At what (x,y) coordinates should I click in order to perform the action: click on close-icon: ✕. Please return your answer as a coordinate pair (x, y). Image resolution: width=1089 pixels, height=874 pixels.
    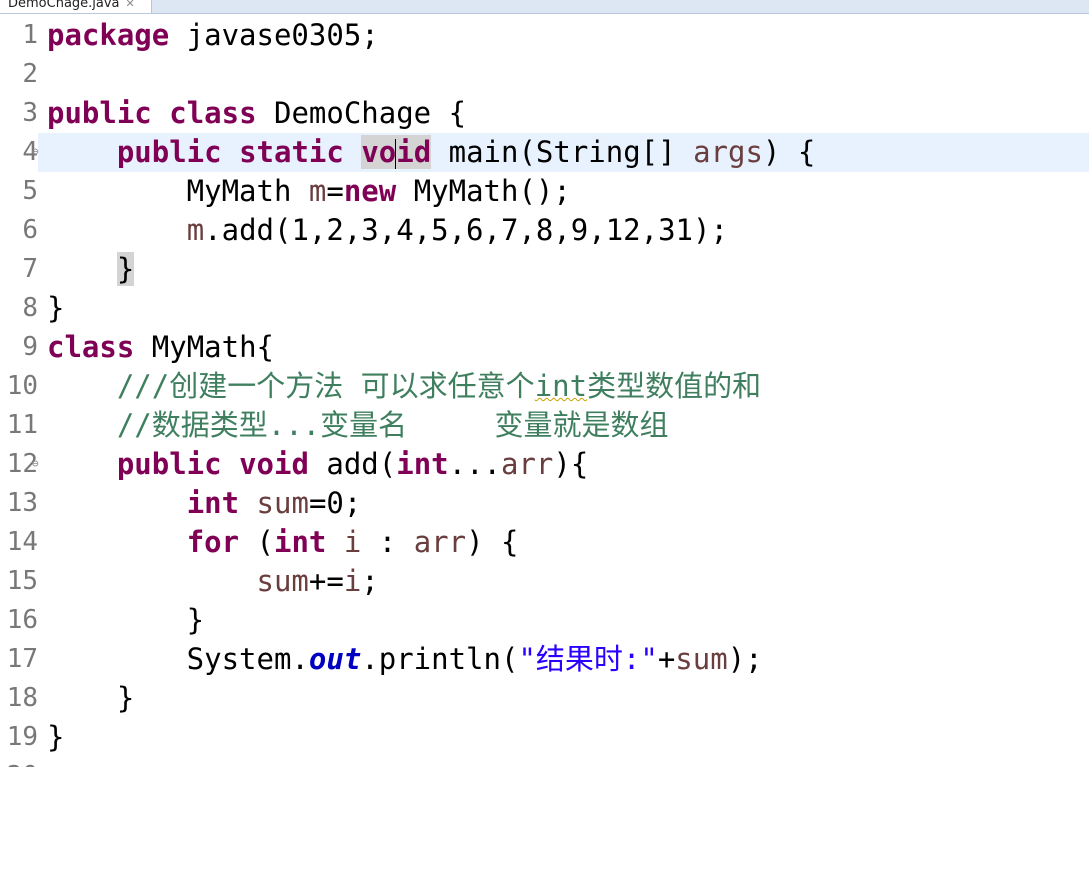
    Looking at the image, I should click on (130, 5).